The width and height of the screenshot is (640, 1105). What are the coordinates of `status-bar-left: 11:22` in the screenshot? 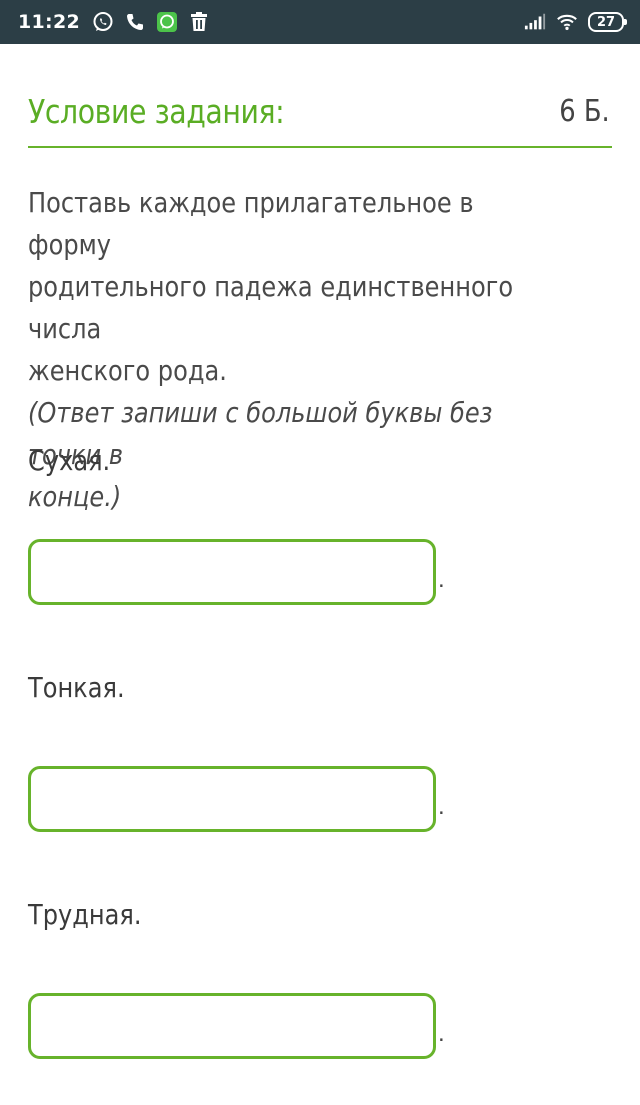 It's located at (114, 22).